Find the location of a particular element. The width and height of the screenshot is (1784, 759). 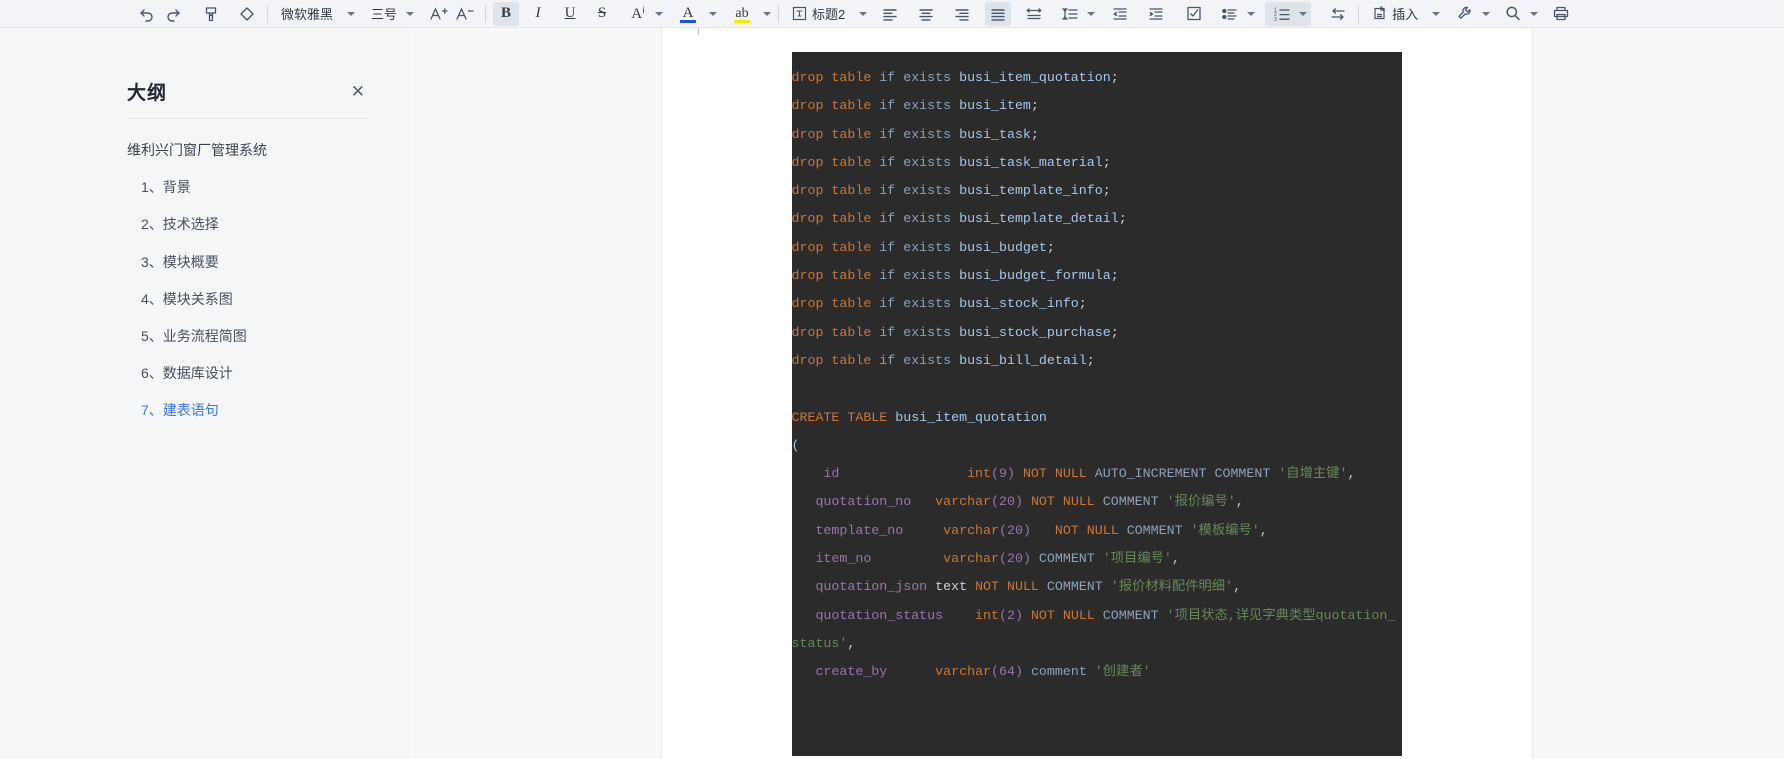

highlight-button: ab is located at coordinates (742, 14).